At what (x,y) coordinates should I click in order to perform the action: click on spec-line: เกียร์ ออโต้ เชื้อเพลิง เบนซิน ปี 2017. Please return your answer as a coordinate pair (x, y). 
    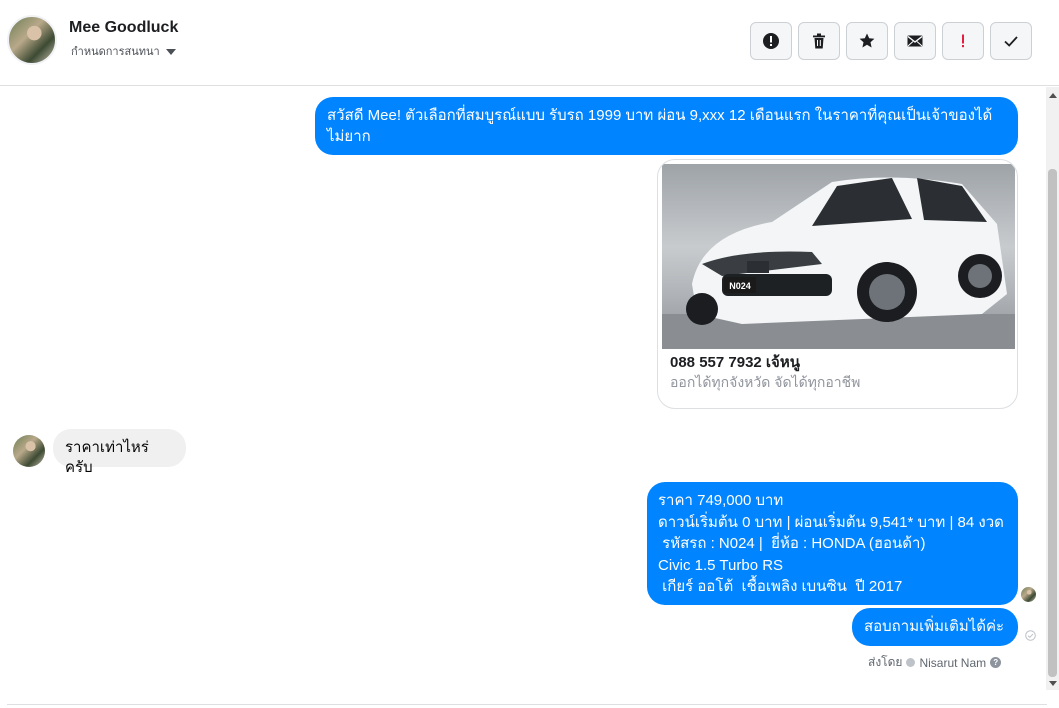
    Looking at the image, I should click on (780, 586).